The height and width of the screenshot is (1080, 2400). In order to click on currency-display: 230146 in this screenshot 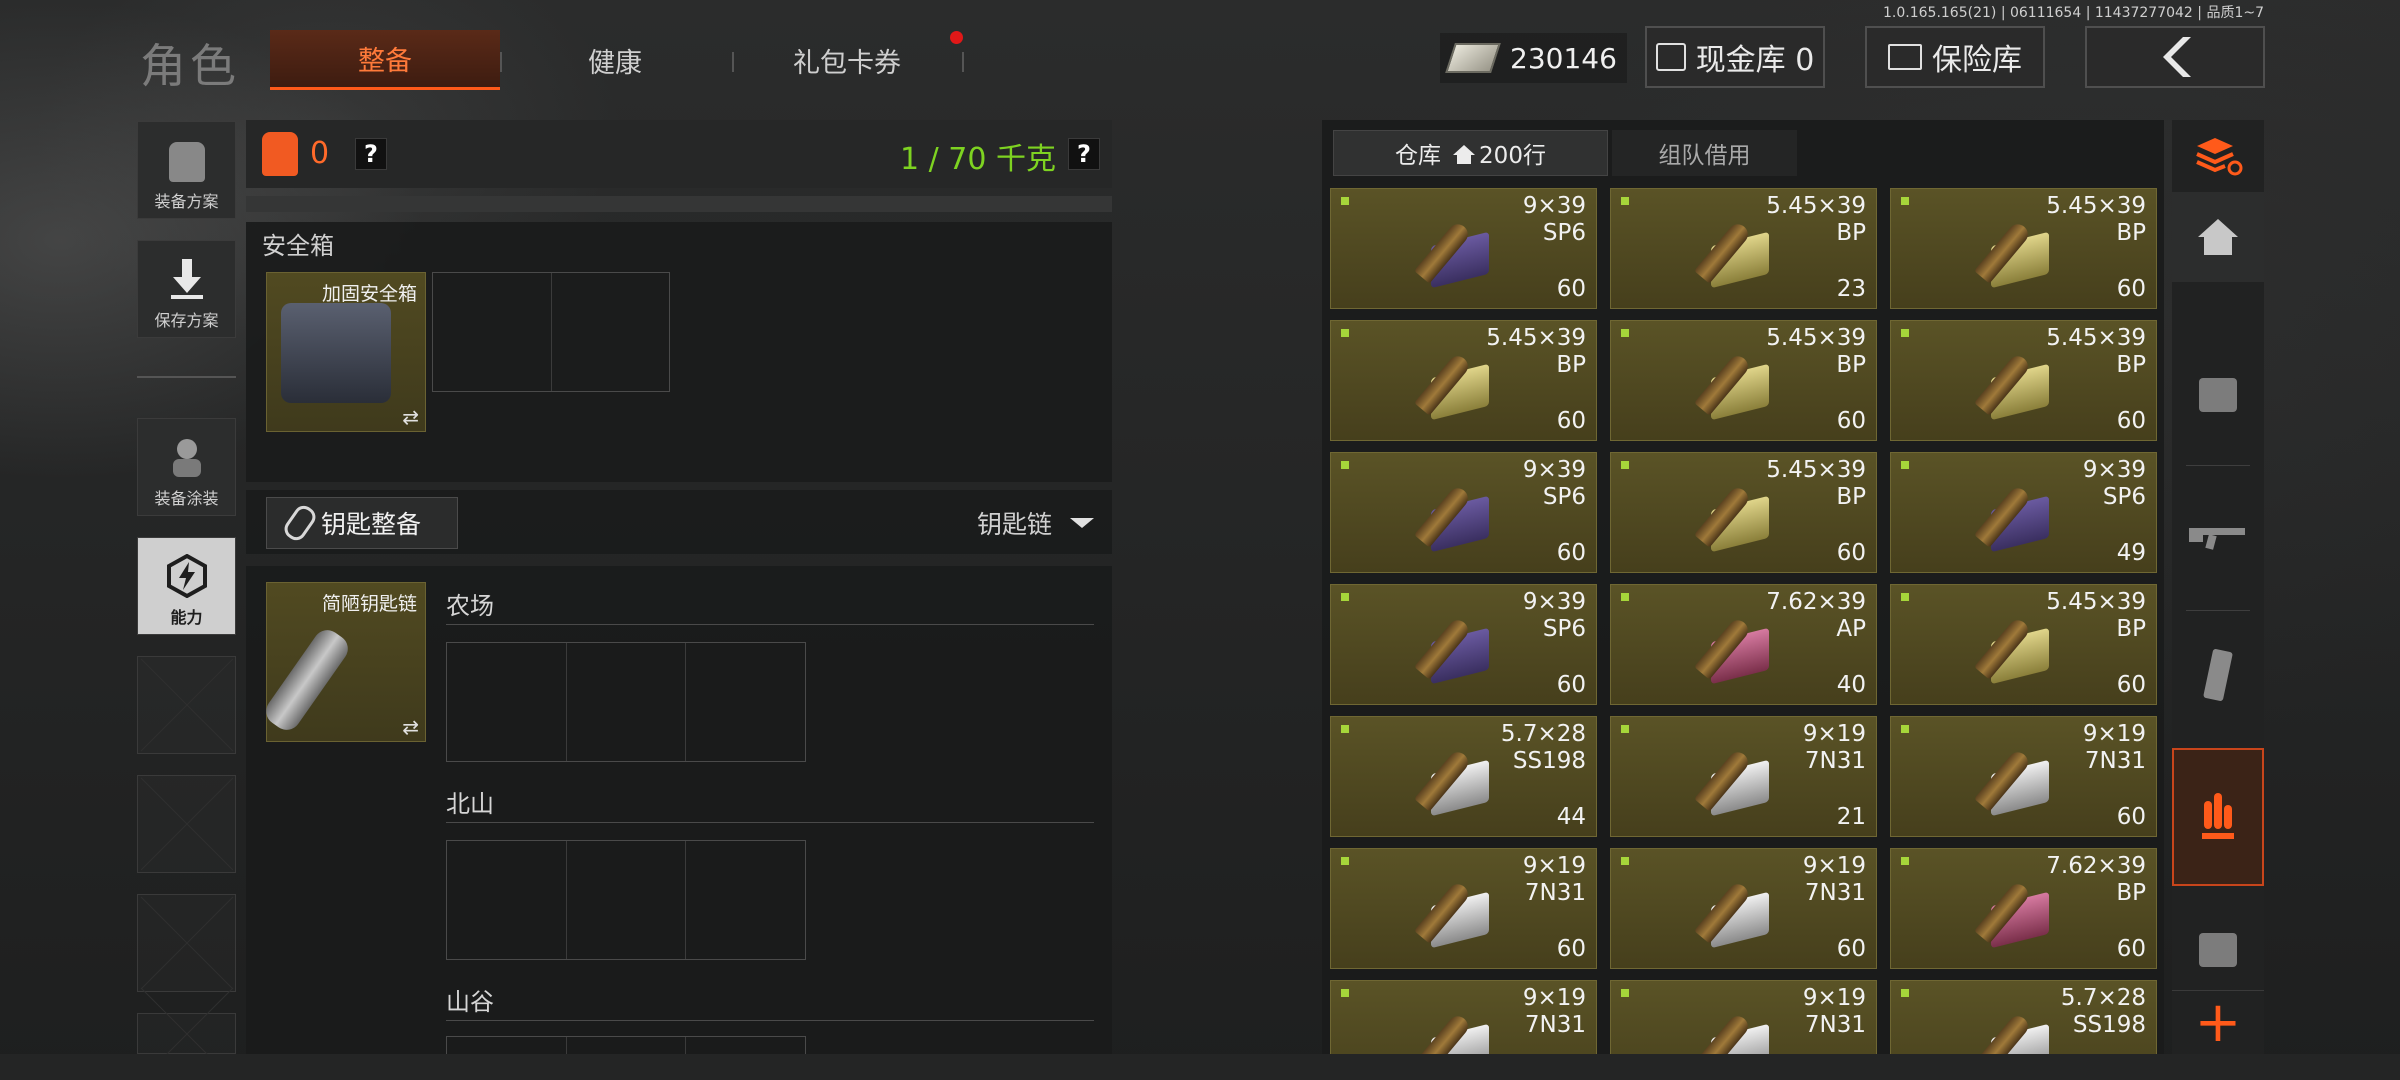, I will do `click(1533, 58)`.